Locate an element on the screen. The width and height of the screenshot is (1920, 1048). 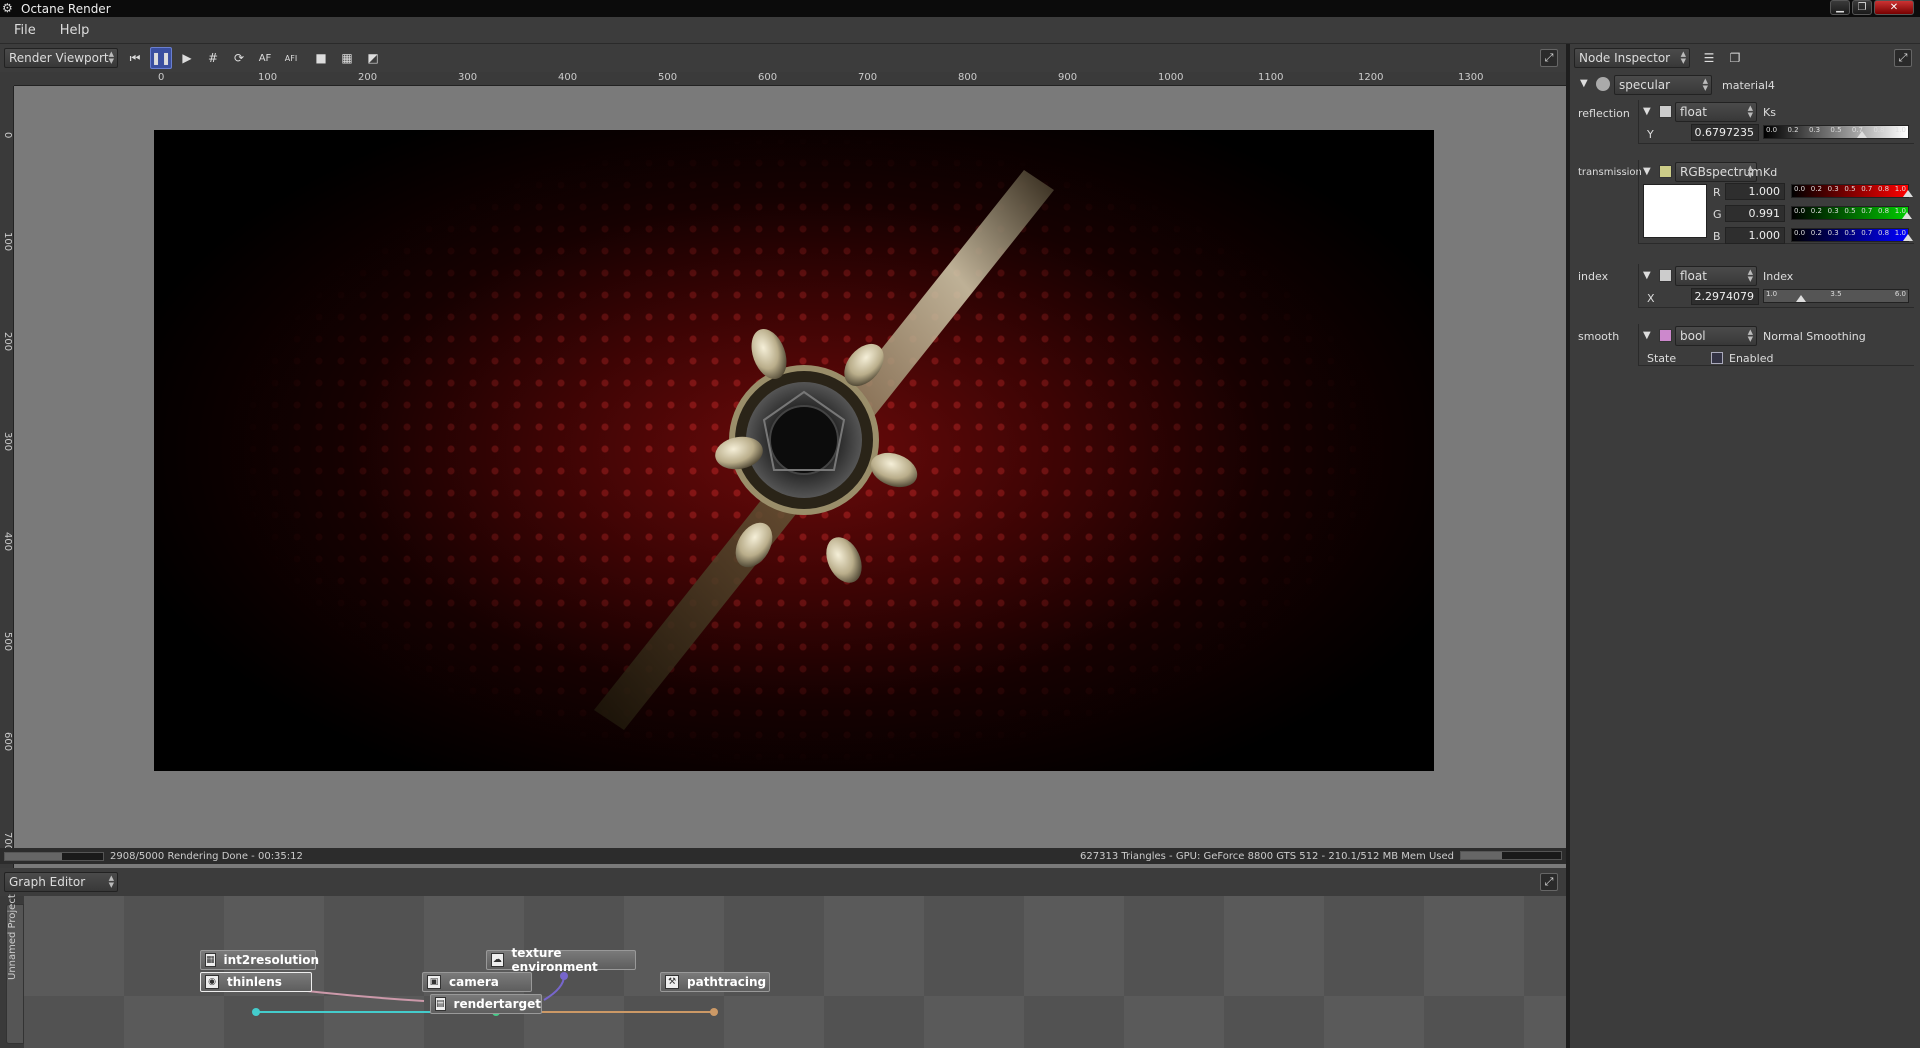
menu-bar: File Help is located at coordinates (960, 30).